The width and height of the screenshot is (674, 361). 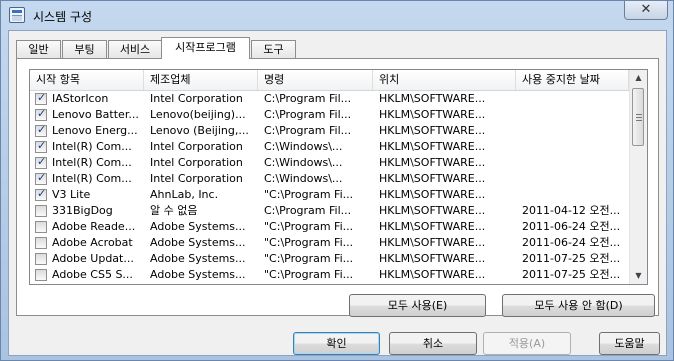 What do you see at coordinates (17, 15) in the screenshot?
I see `system-config-app-icon` at bounding box center [17, 15].